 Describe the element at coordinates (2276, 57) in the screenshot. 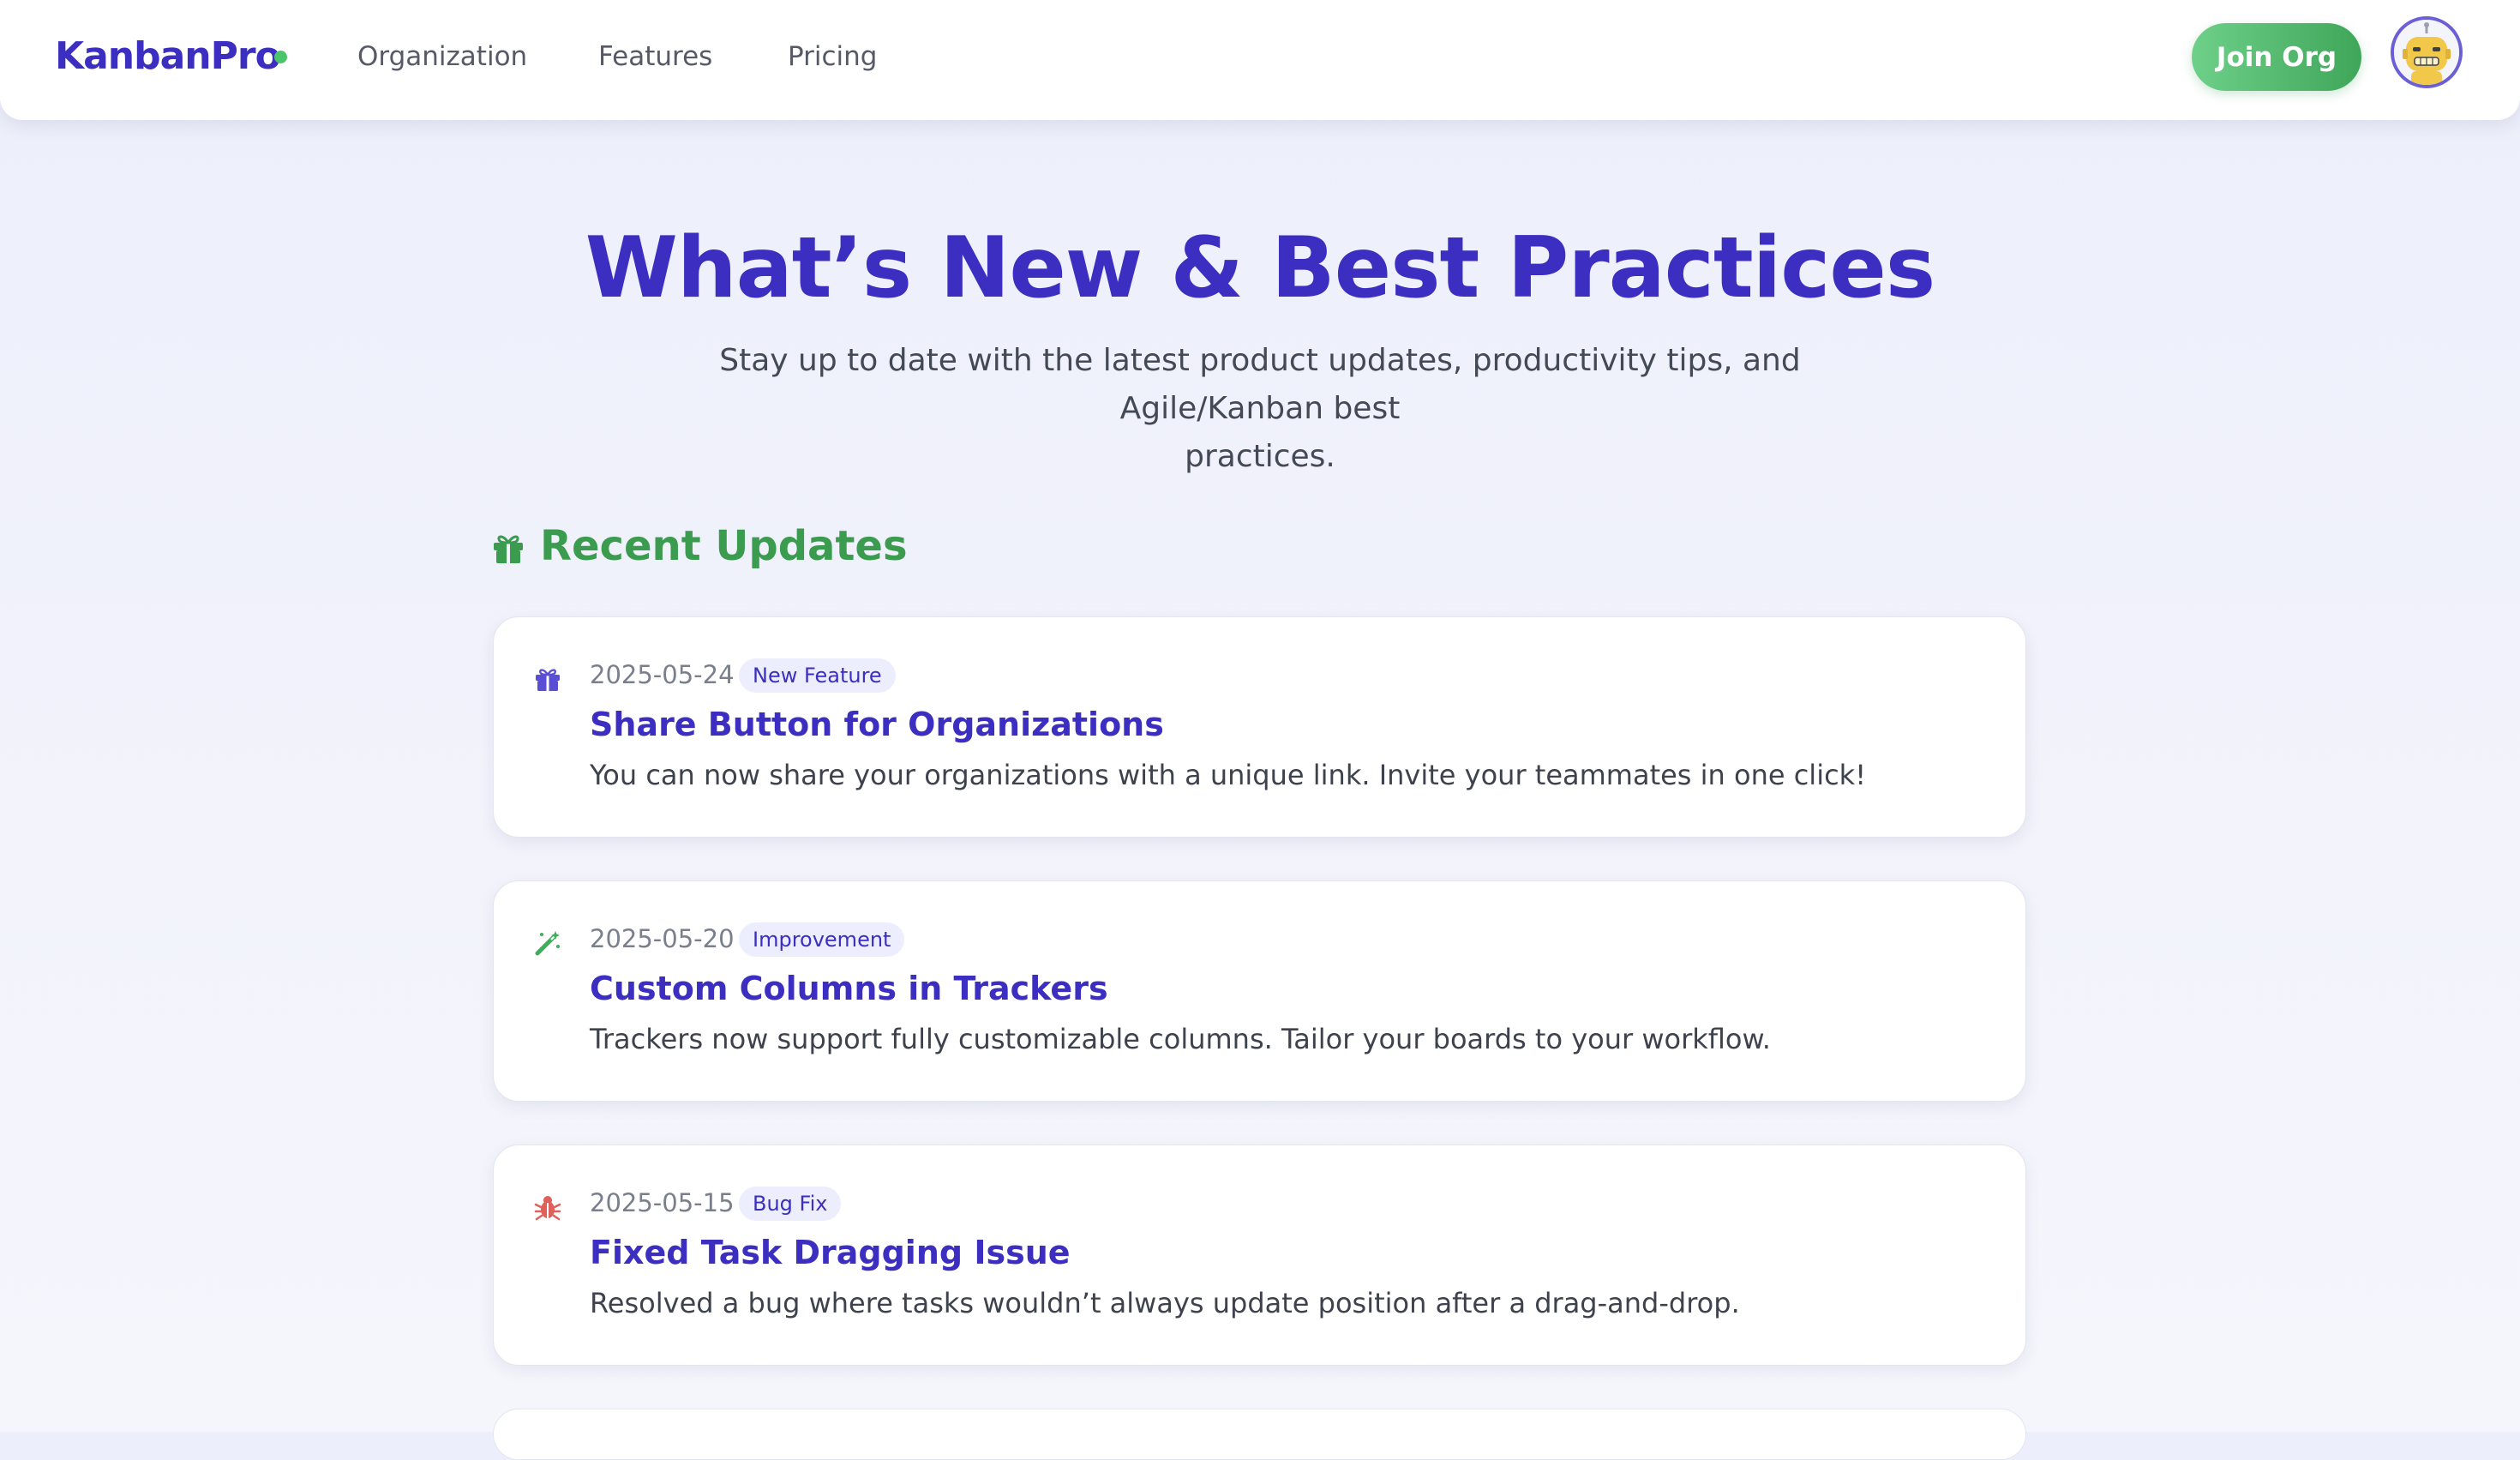

I see `join-org-button: Join Org` at that location.